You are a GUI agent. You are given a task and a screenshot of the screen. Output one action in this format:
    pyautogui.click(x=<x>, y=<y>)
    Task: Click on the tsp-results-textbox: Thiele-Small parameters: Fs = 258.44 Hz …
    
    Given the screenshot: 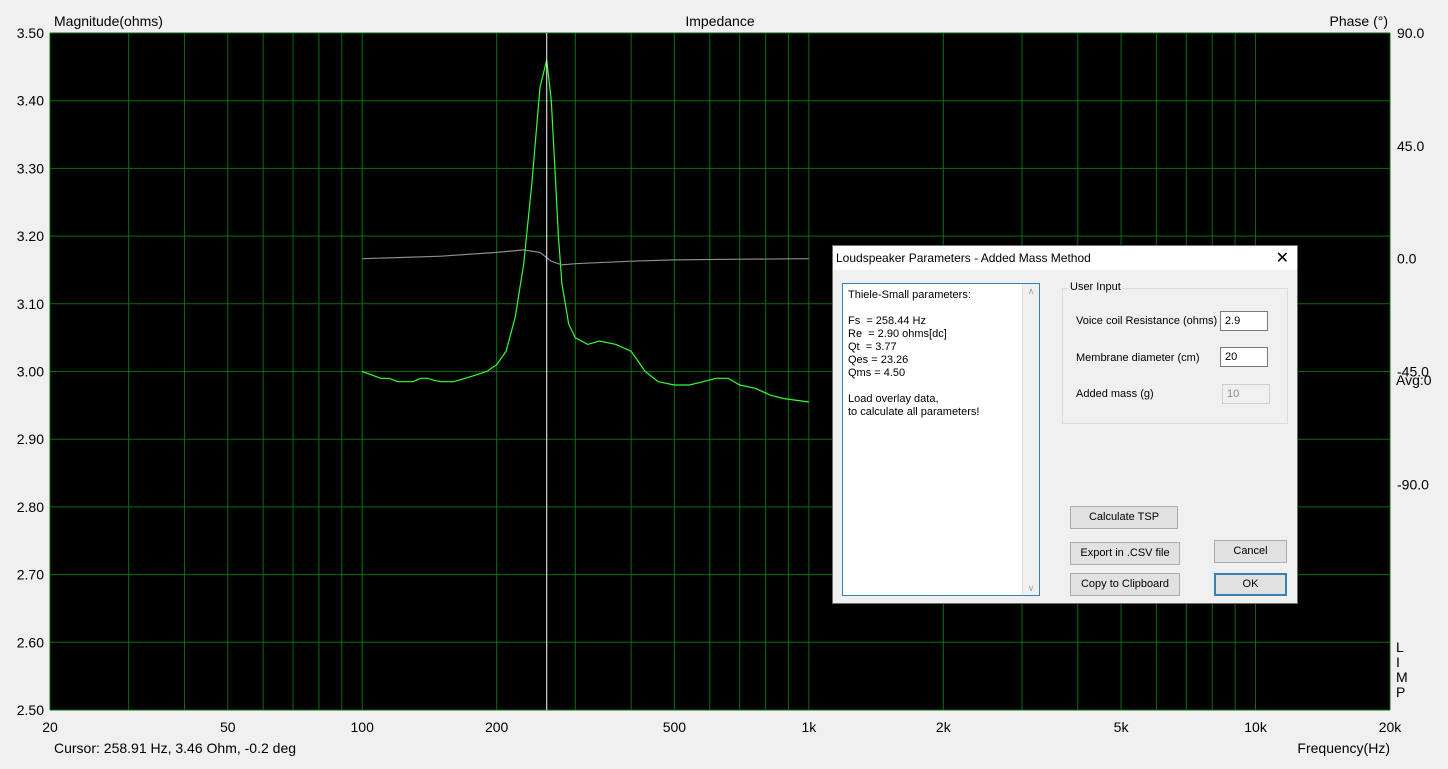 What is the action you would take?
    pyautogui.click(x=941, y=439)
    